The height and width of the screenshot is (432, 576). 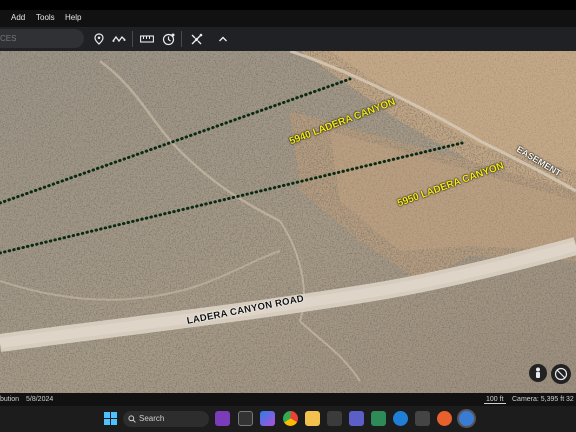 What do you see at coordinates (196, 39) in the screenshot?
I see `voyager-icon` at bounding box center [196, 39].